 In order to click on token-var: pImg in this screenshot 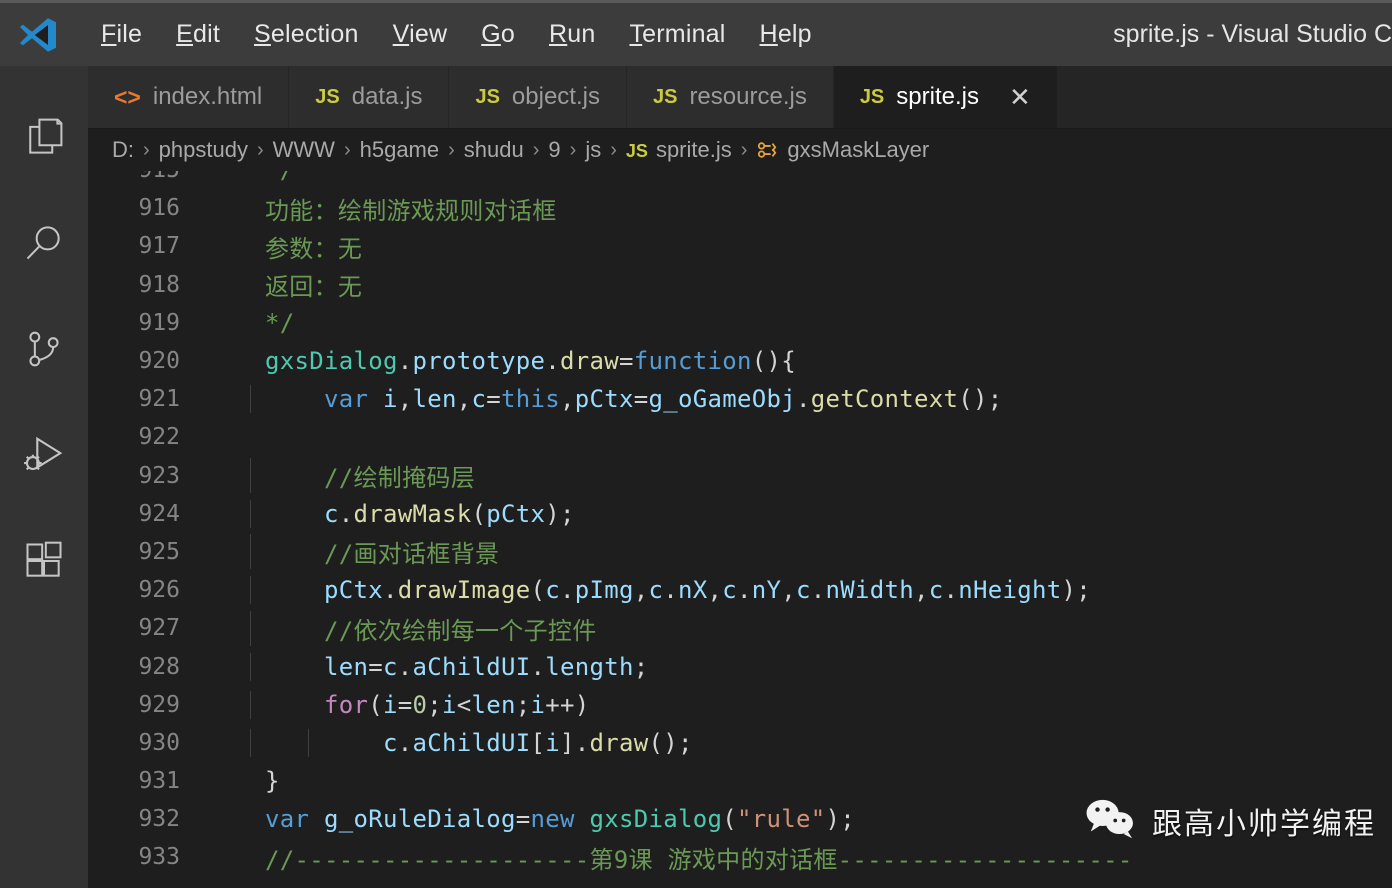, I will do `click(604, 590)`.